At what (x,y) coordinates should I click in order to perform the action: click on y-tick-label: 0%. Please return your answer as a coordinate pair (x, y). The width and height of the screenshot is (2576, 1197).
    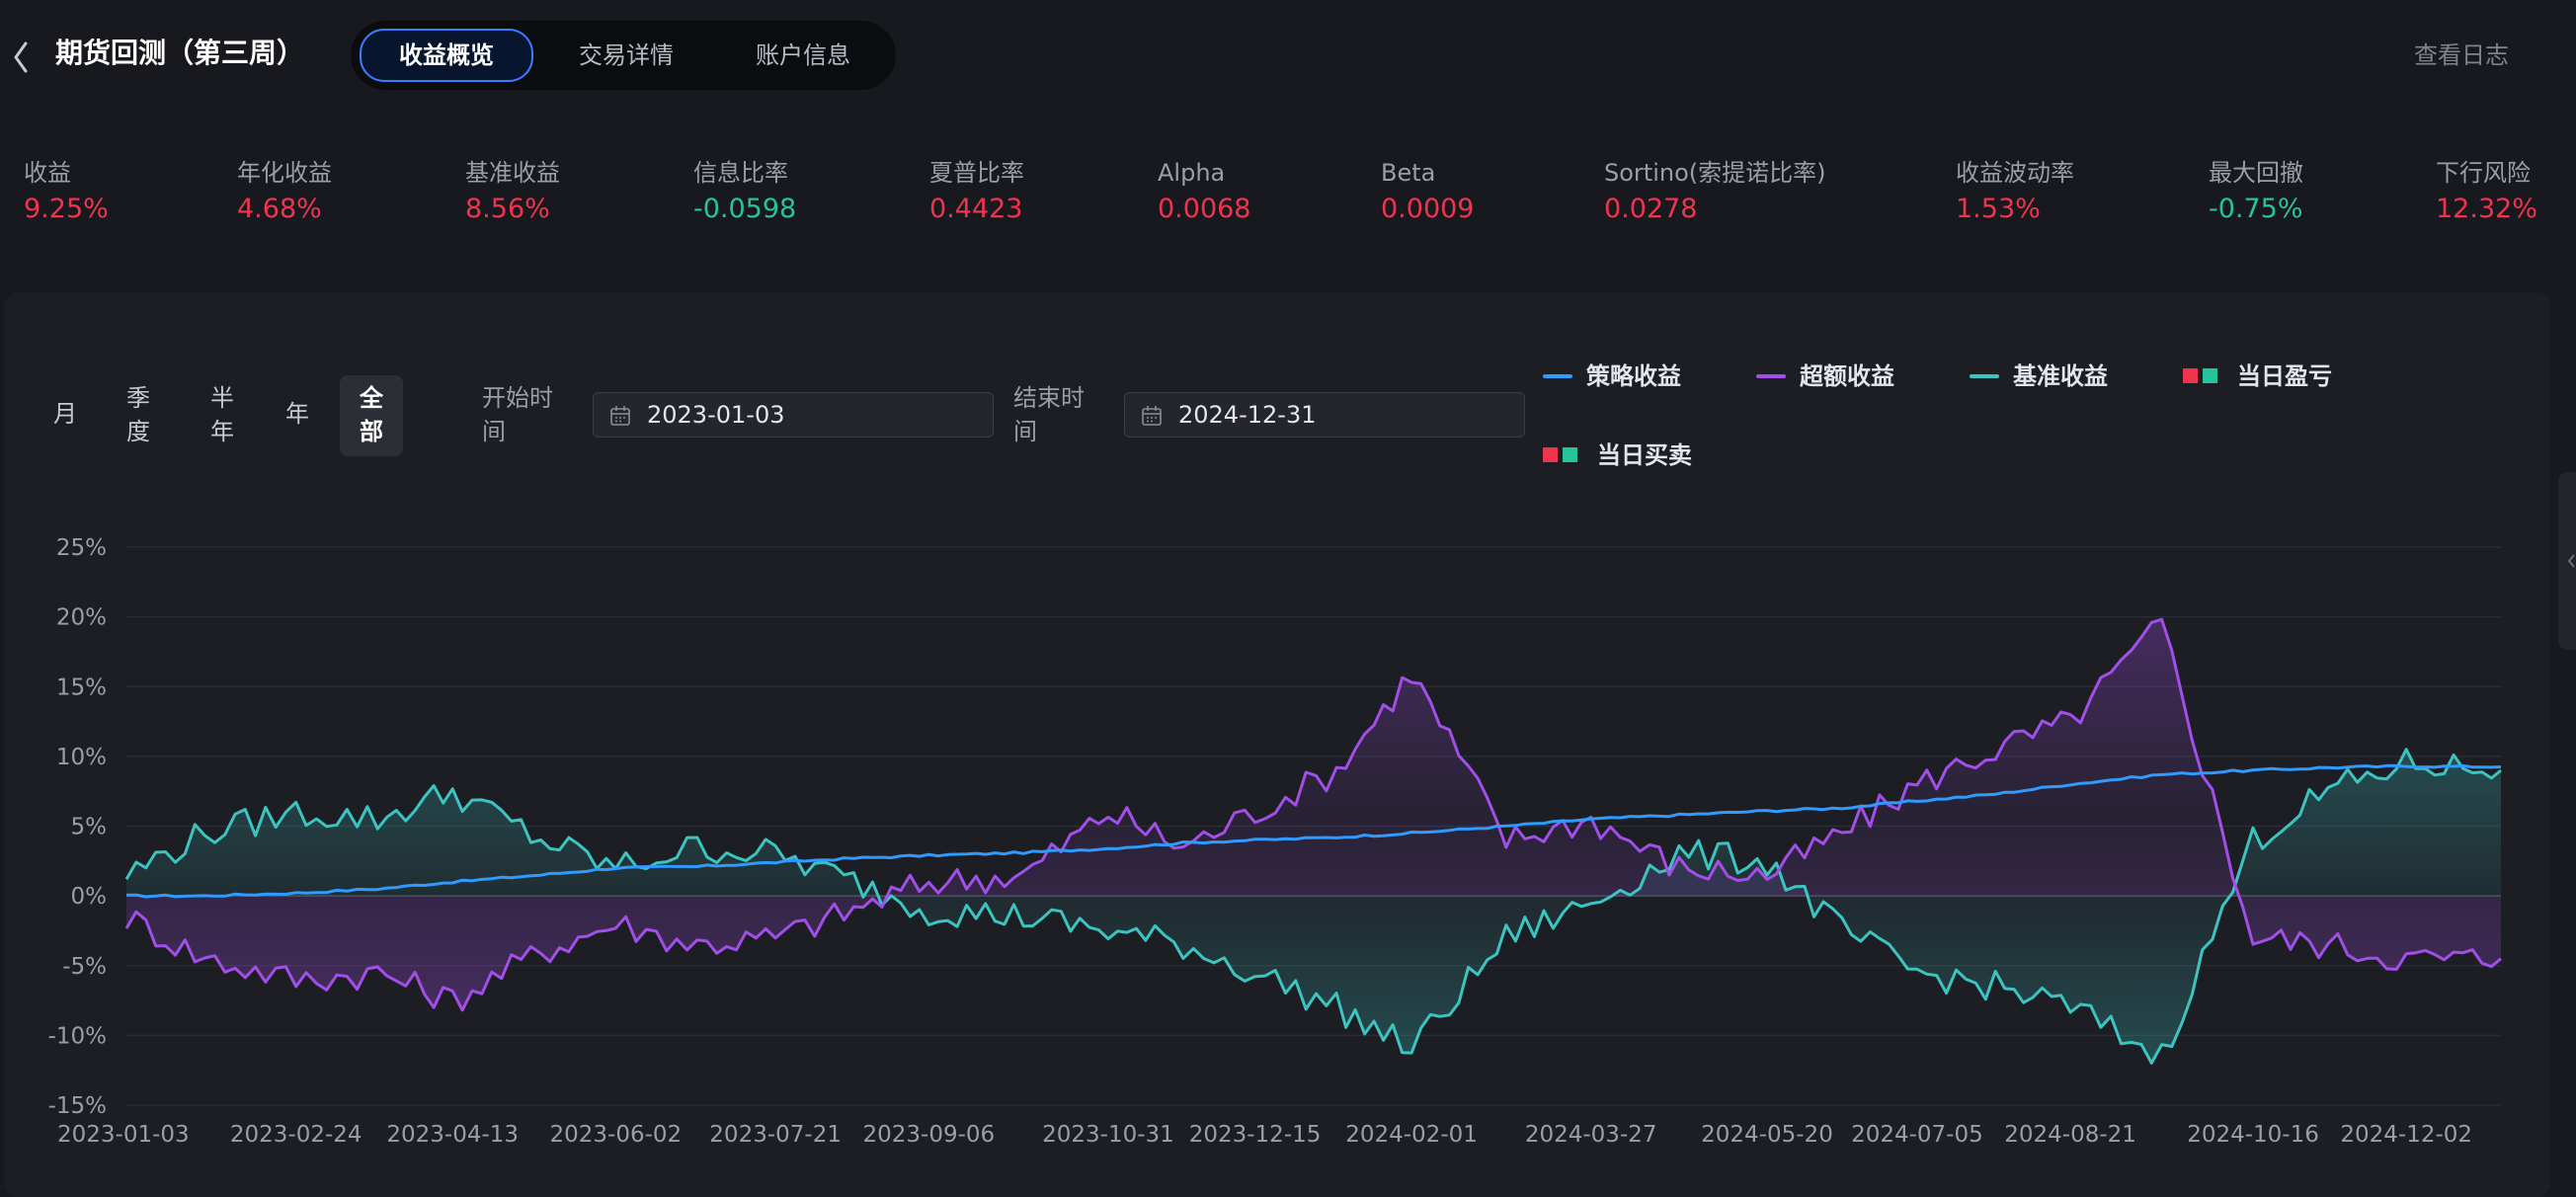
    Looking at the image, I should click on (89, 897).